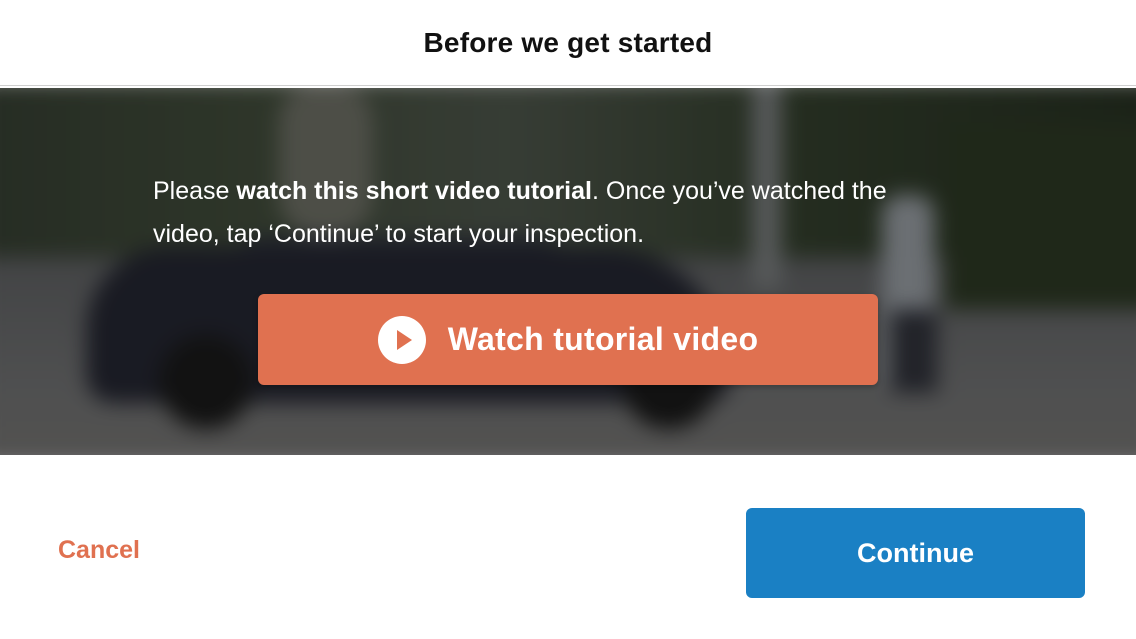 The image size is (1136, 639). I want to click on continue-button: Continue, so click(915, 553).